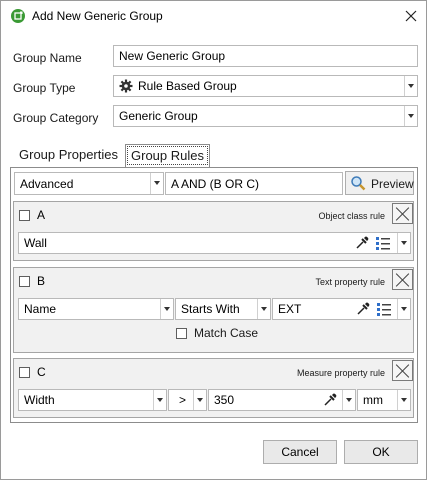 This screenshot has height=480, width=427. I want to click on rule-a-remove-button, so click(402, 213).